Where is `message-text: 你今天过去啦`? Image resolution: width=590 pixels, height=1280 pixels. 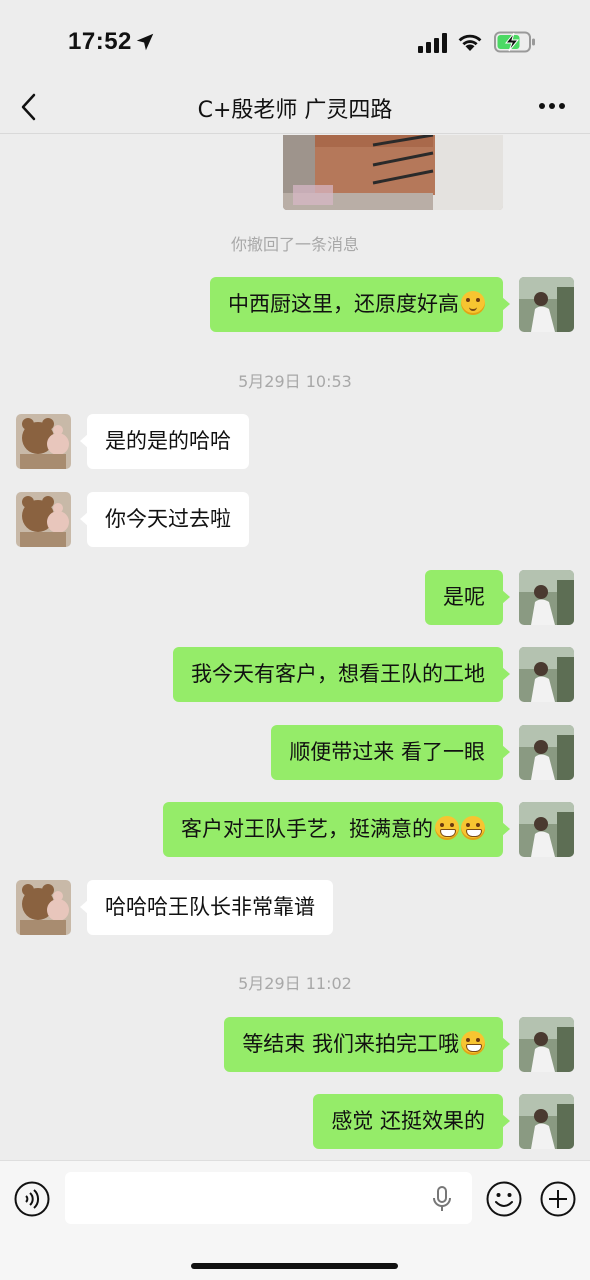 message-text: 你今天过去啦 is located at coordinates (168, 519).